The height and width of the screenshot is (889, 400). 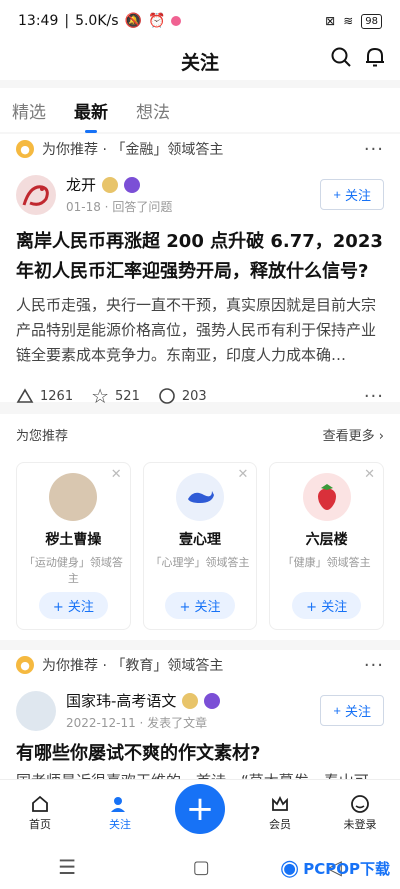 What do you see at coordinates (121, 700) in the screenshot?
I see `author-name: 国家玮-高考语文` at bounding box center [121, 700].